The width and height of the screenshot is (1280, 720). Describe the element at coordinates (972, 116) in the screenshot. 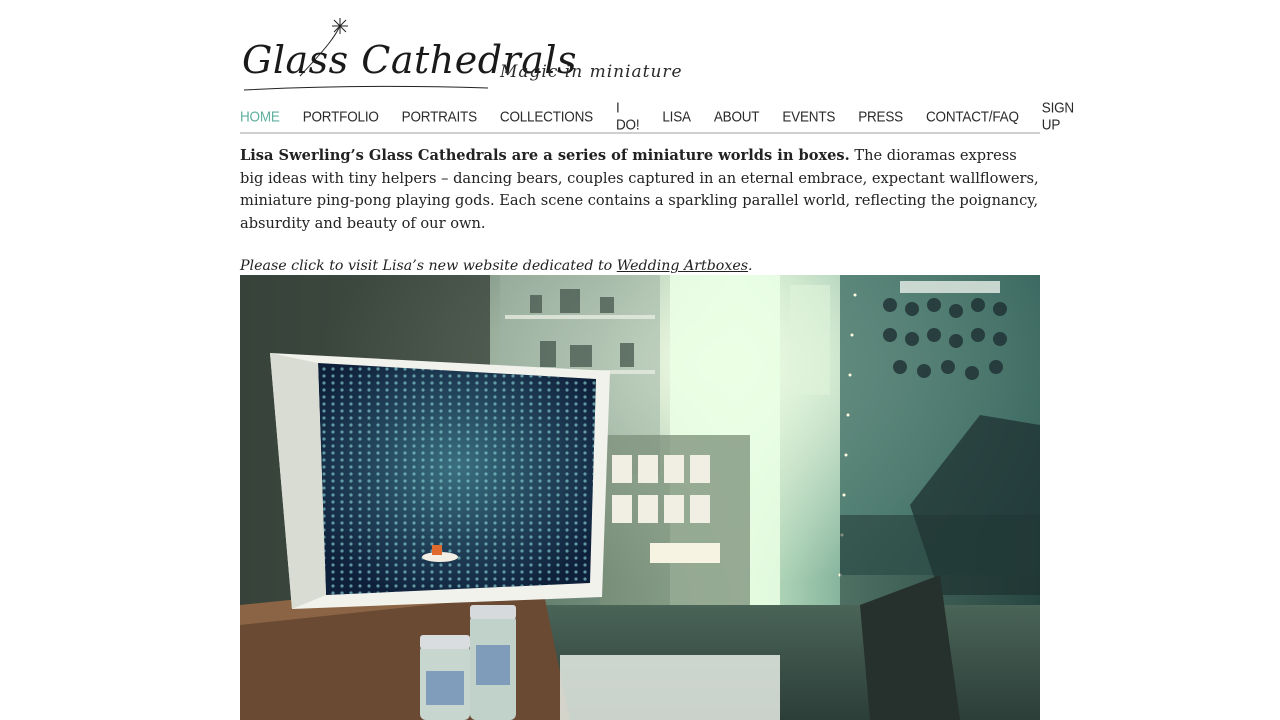

I see `nav-item-contact-faq: CONTACT/FAQ` at that location.